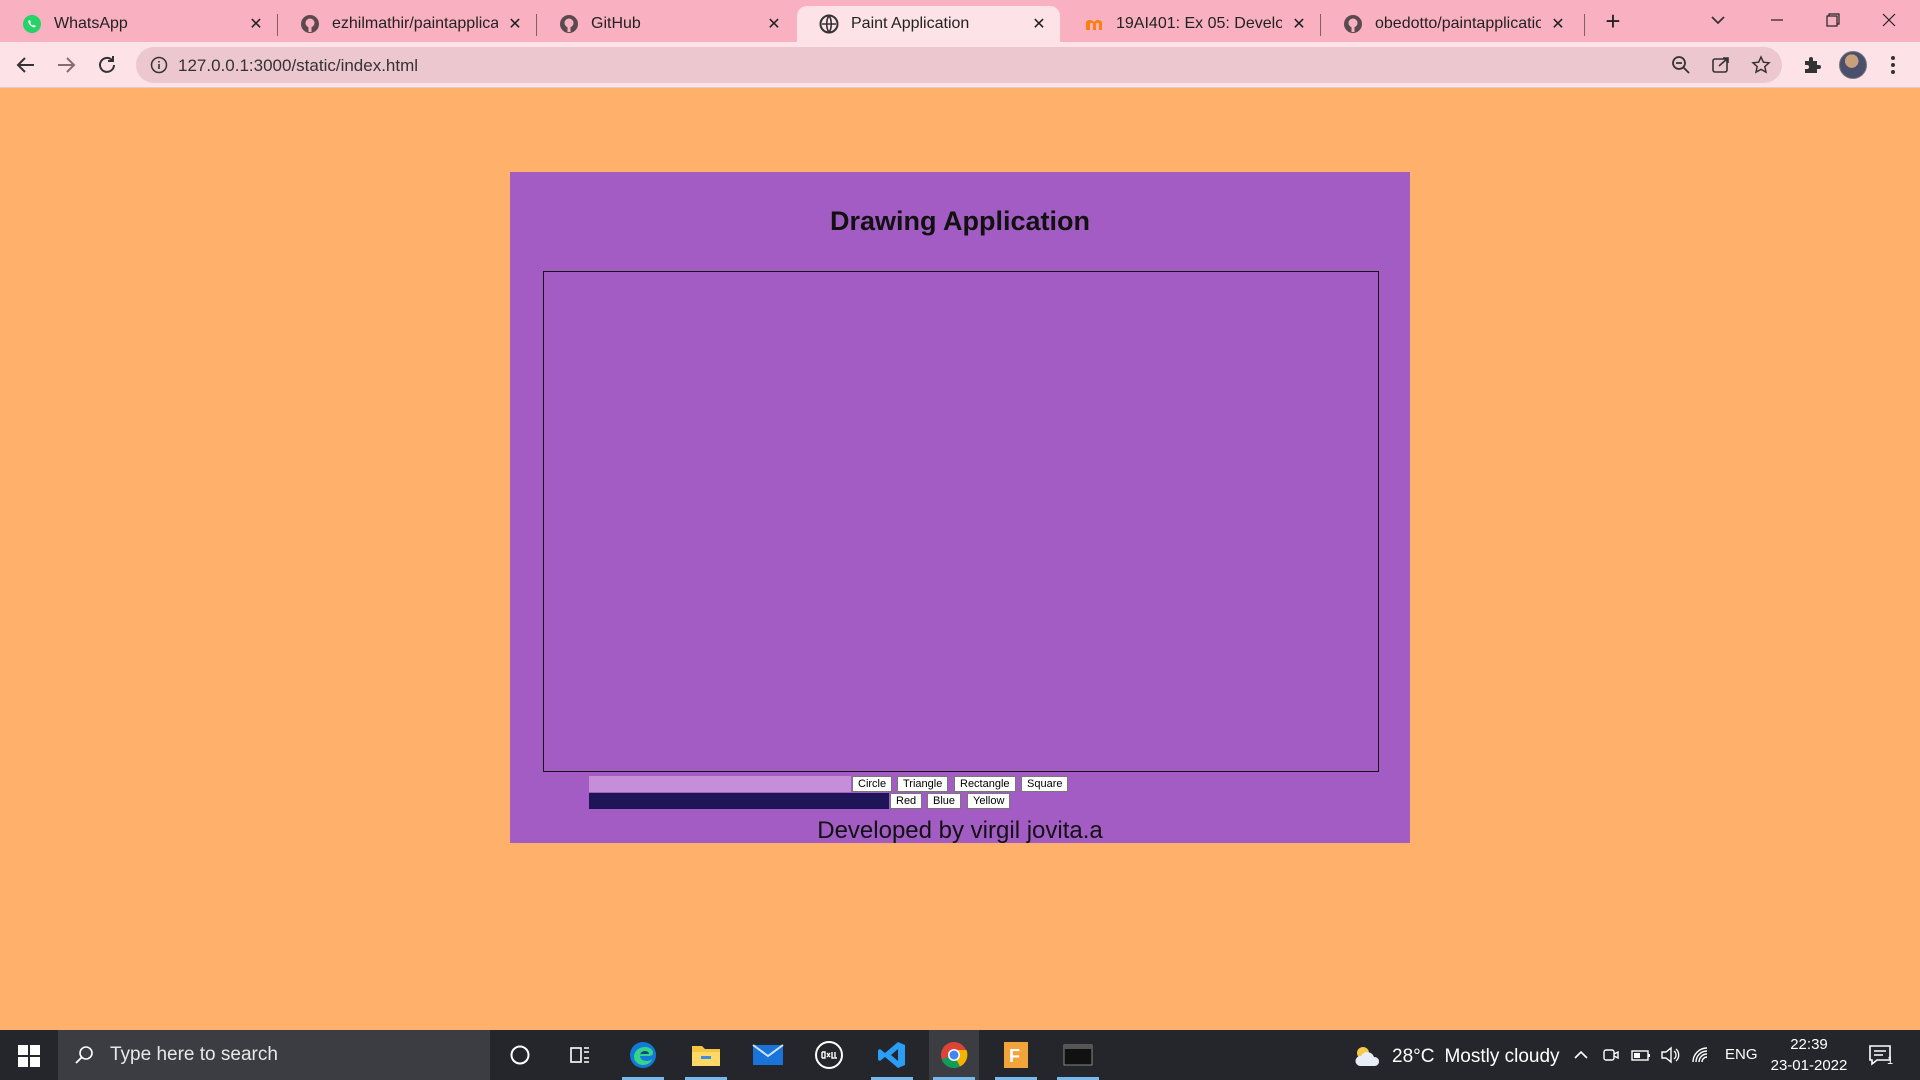  I want to click on tab-search-chevron-icon, so click(1718, 20).